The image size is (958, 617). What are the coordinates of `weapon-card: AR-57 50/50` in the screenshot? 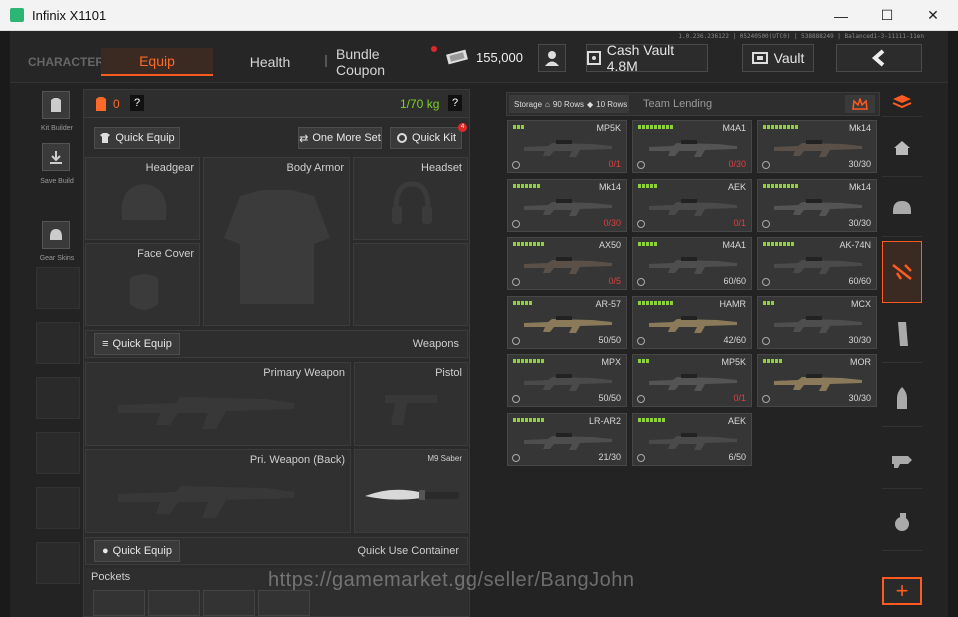 It's located at (567, 322).